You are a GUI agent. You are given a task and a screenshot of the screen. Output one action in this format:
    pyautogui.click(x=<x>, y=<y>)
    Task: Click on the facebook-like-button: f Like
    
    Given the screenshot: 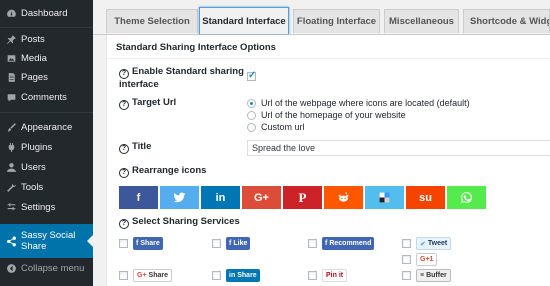 What is the action you would take?
    pyautogui.click(x=238, y=243)
    